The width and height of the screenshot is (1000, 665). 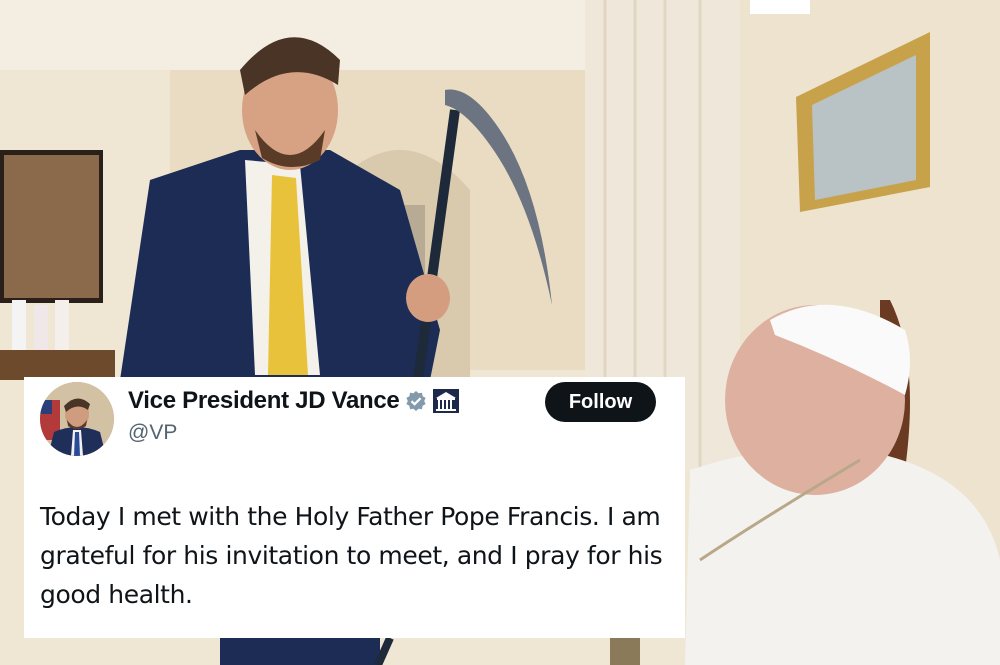 I want to click on avatar, so click(x=77, y=419).